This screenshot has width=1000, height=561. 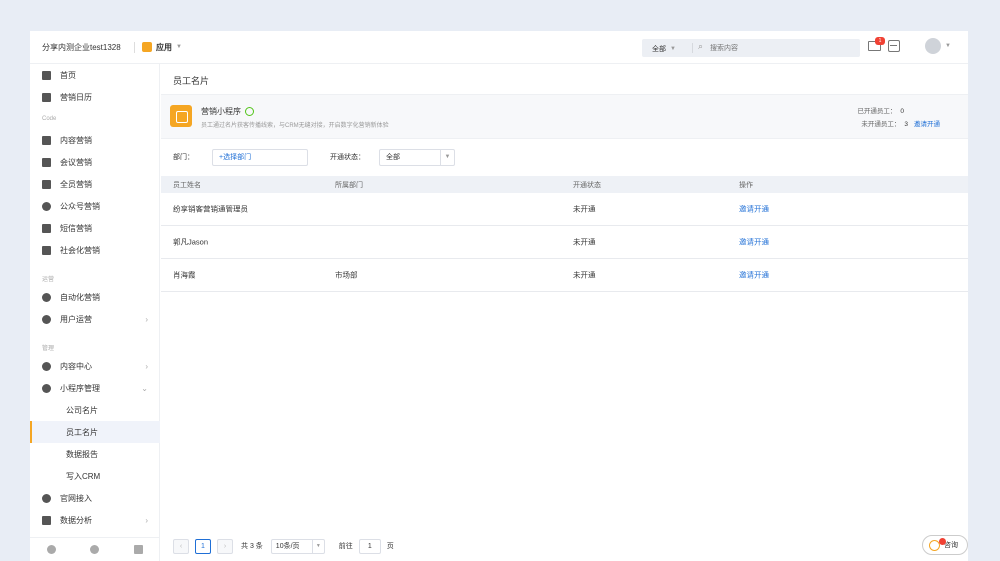 I want to click on collapse-icon, so click(x=138, y=549).